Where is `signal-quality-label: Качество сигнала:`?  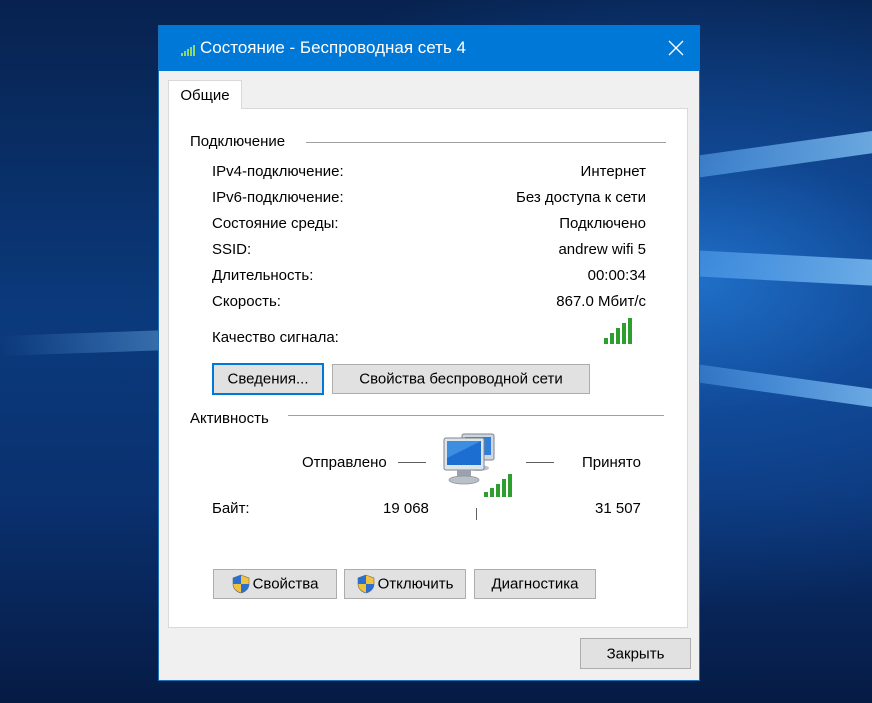
signal-quality-label: Качество сигнала: is located at coordinates (275, 337).